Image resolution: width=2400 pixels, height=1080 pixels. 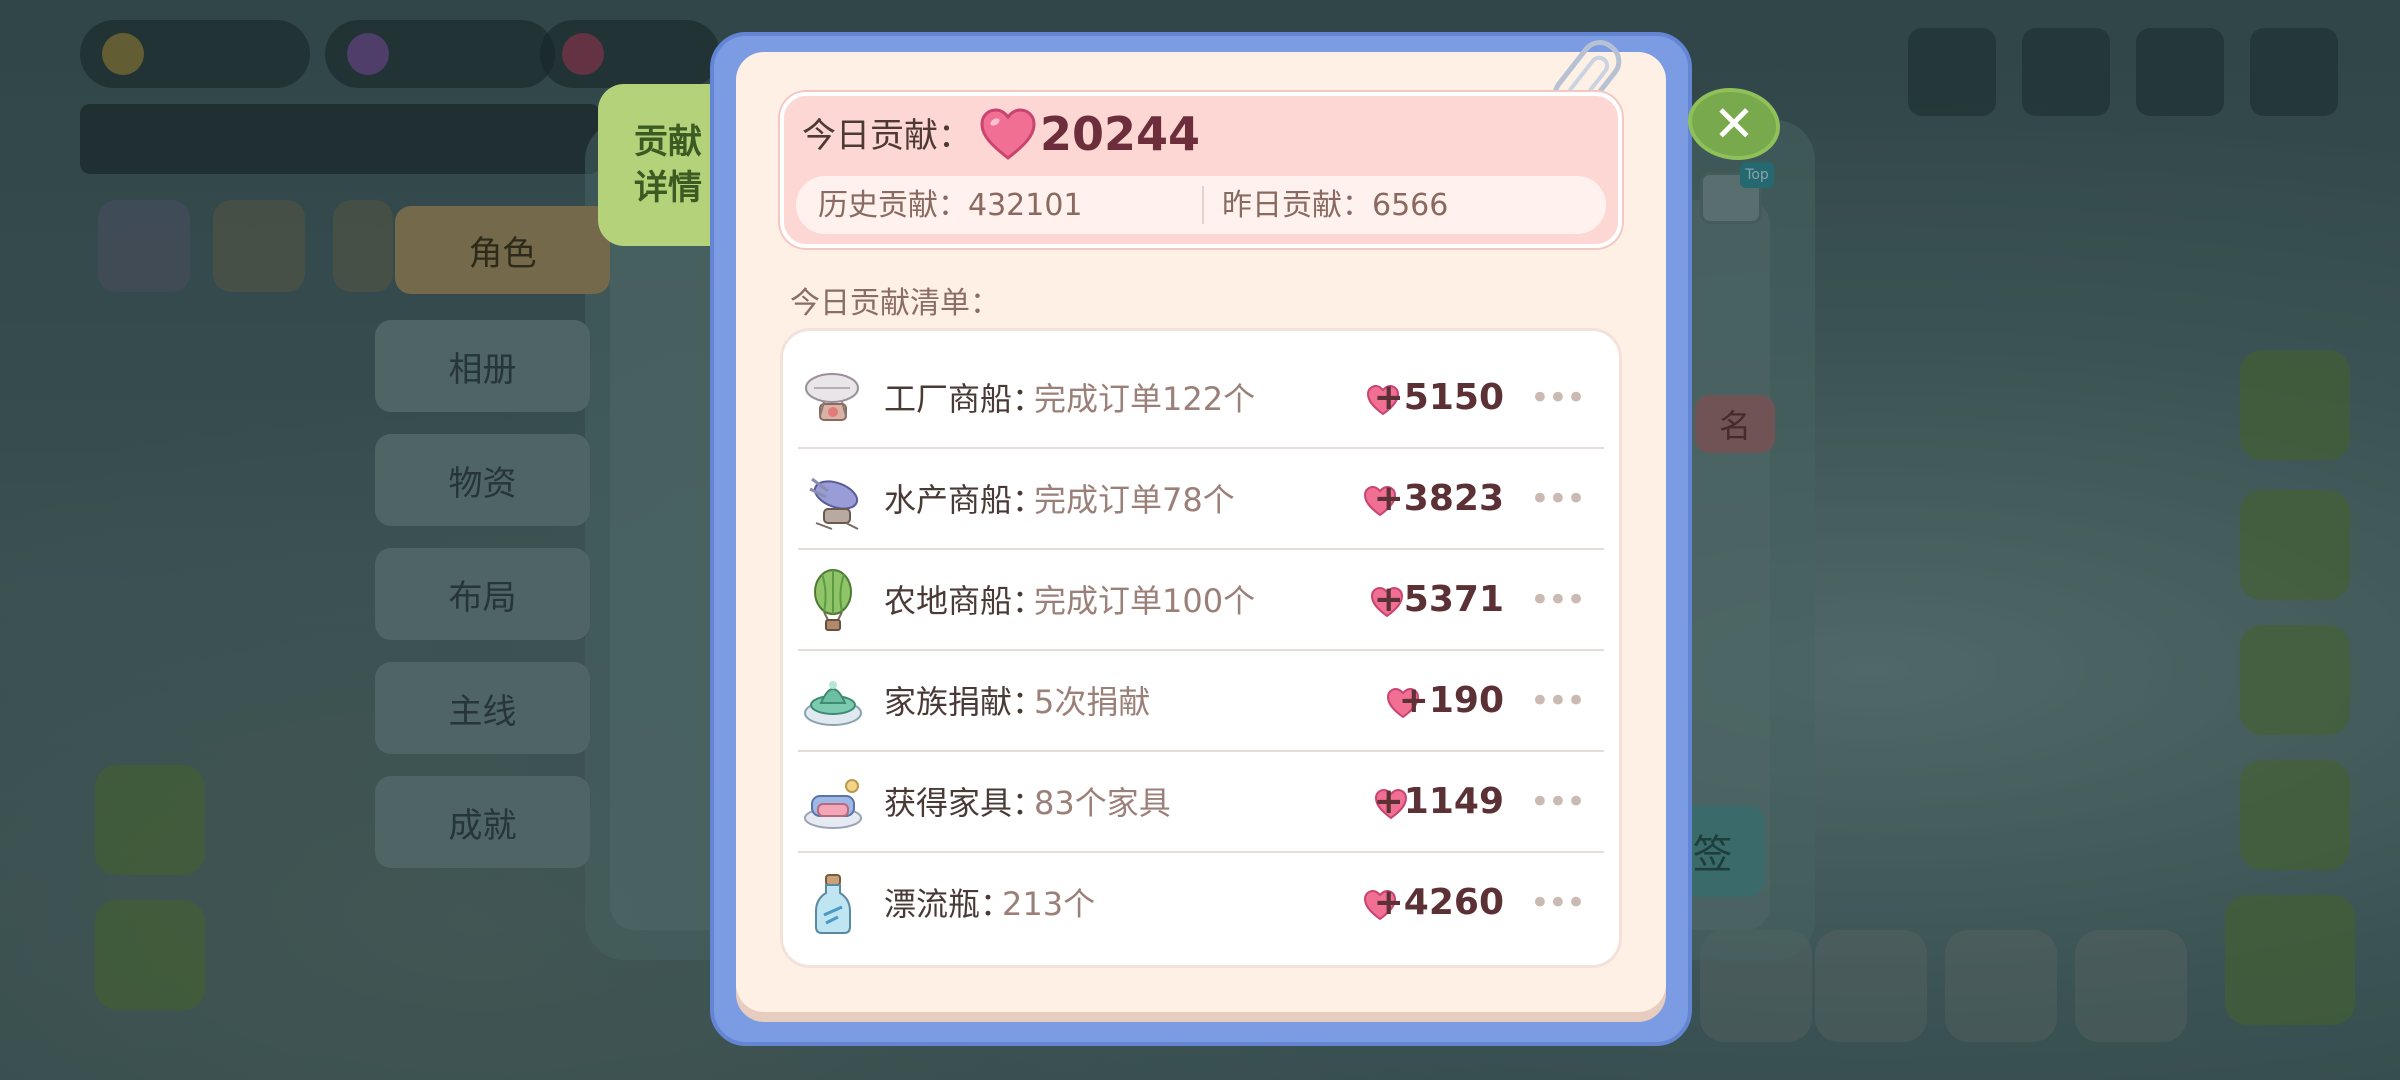 What do you see at coordinates (1438, 902) in the screenshot?
I see `row-value: +4260` at bounding box center [1438, 902].